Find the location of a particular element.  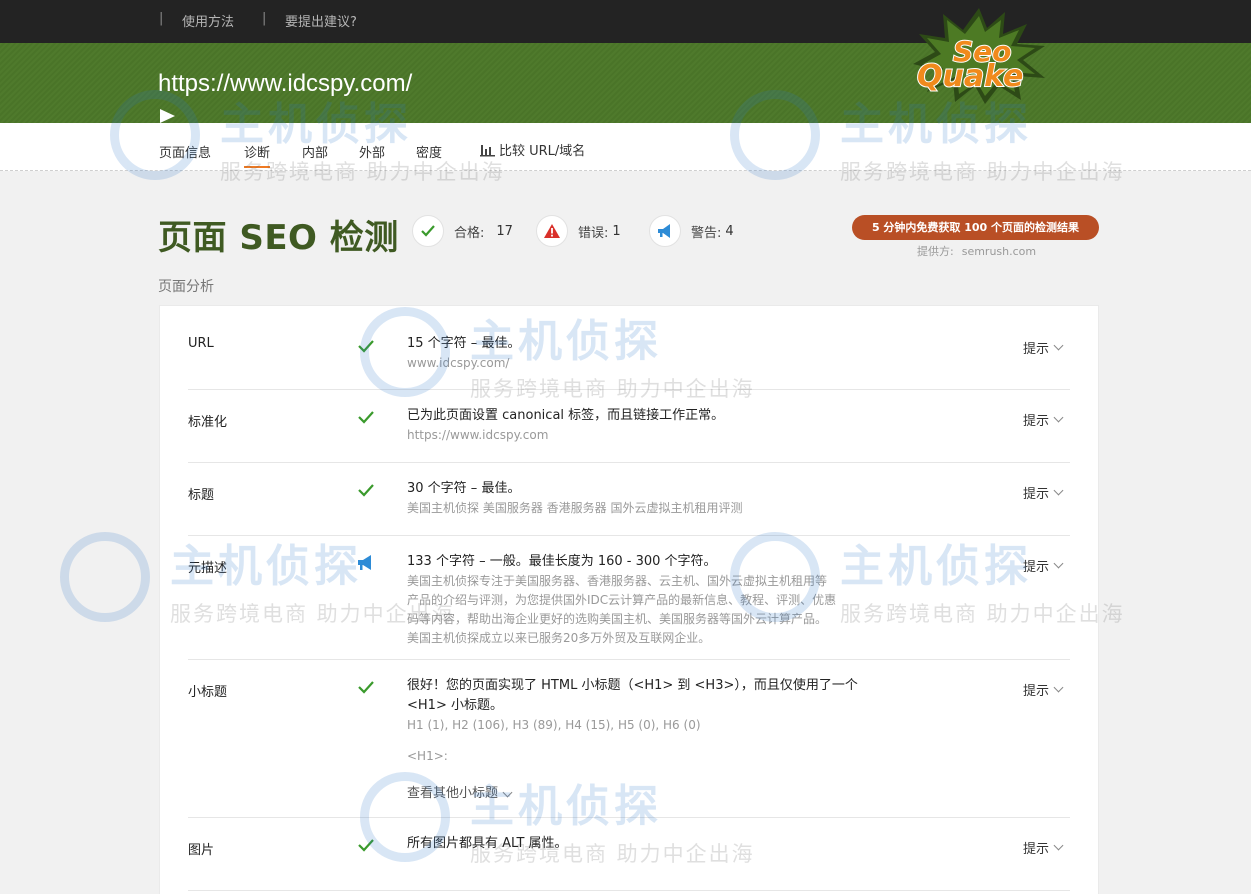

row-label: URL is located at coordinates (201, 343).